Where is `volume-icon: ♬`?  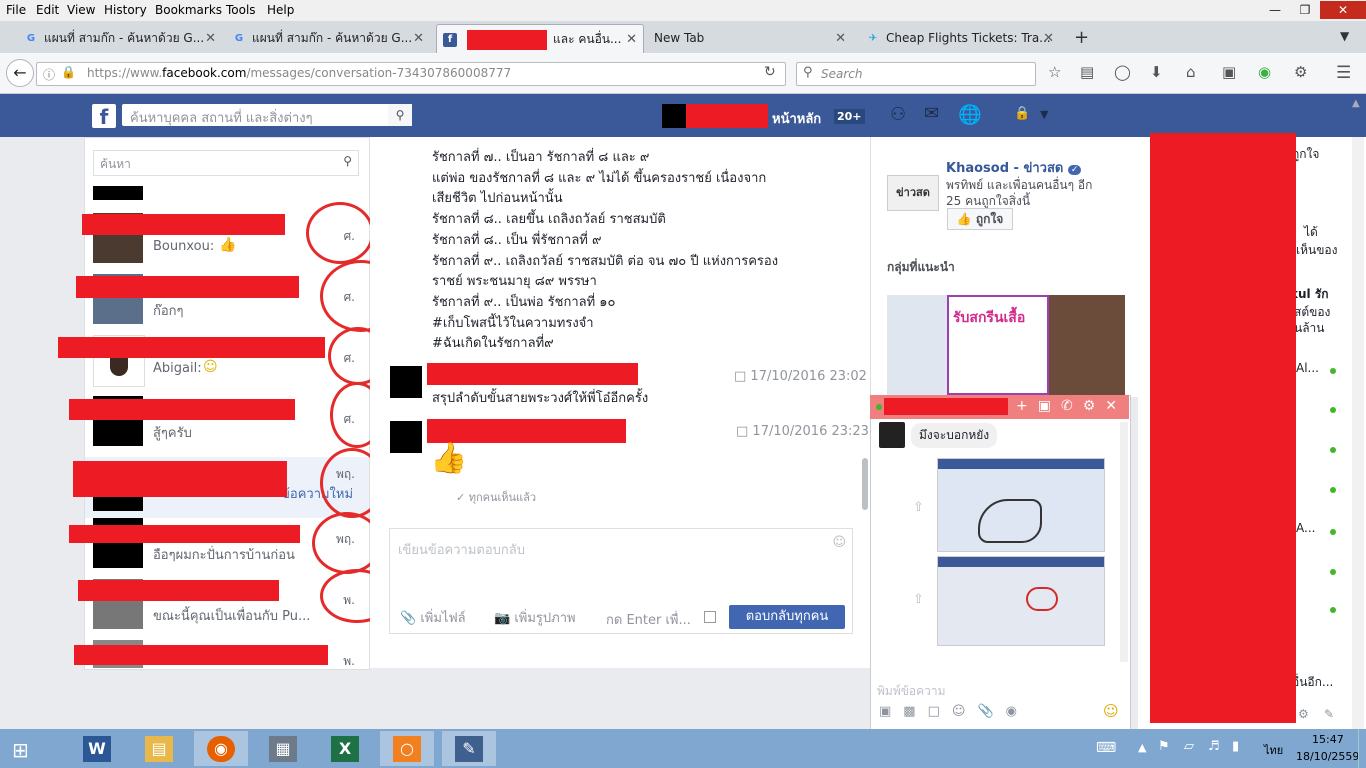 volume-icon: ♬ is located at coordinates (1214, 746).